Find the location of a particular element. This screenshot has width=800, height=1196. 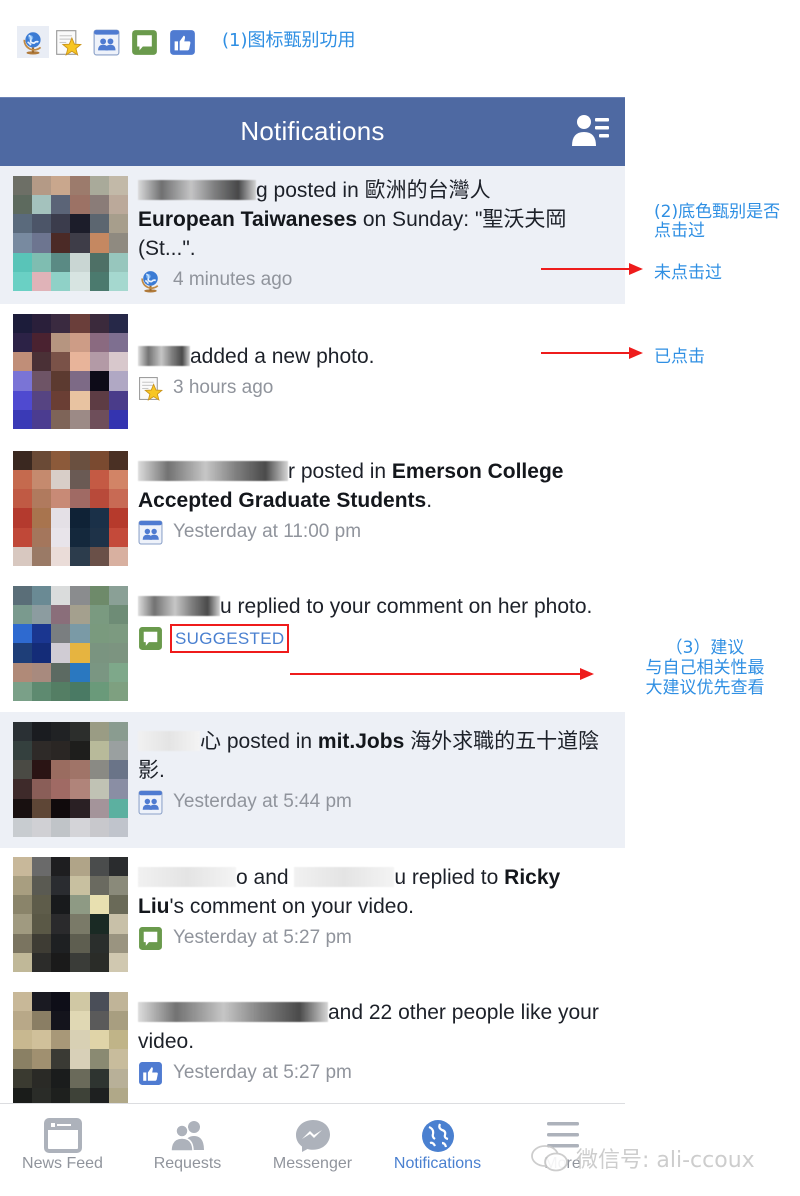

tab-requests: Requests is located at coordinates (187, 1150).